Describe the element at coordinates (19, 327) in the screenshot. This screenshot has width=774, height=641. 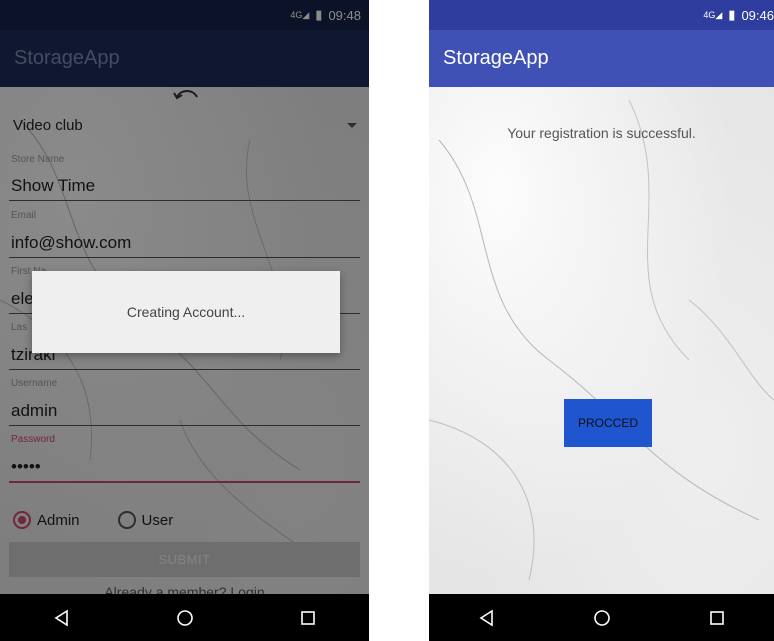
I see `field-label: Las` at that location.